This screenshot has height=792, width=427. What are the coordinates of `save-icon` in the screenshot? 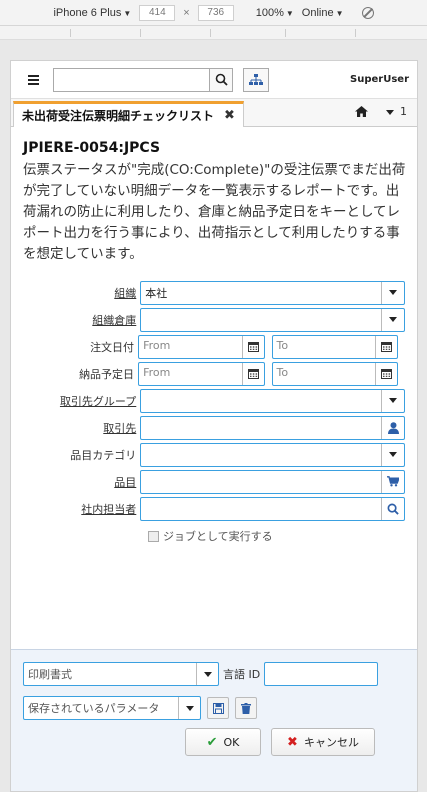 It's located at (218, 708).